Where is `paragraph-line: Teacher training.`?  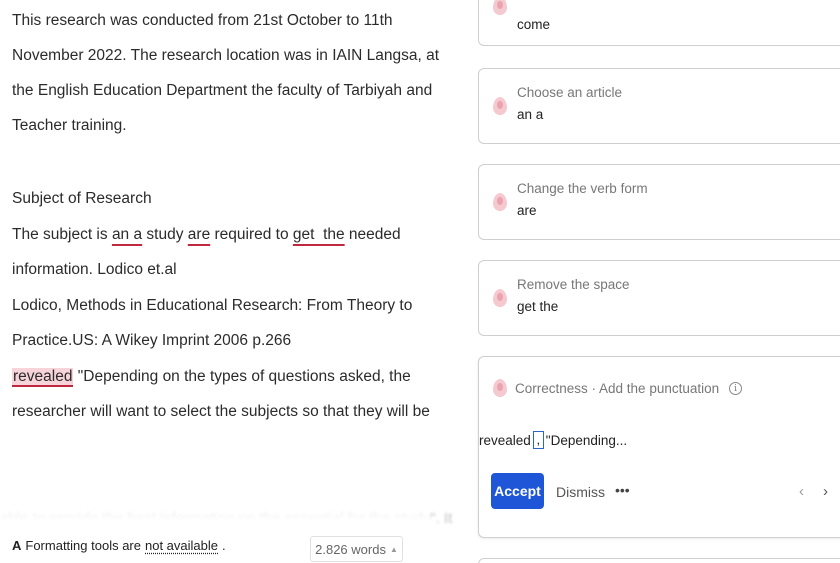 paragraph-line: Teacher training. is located at coordinates (69, 125).